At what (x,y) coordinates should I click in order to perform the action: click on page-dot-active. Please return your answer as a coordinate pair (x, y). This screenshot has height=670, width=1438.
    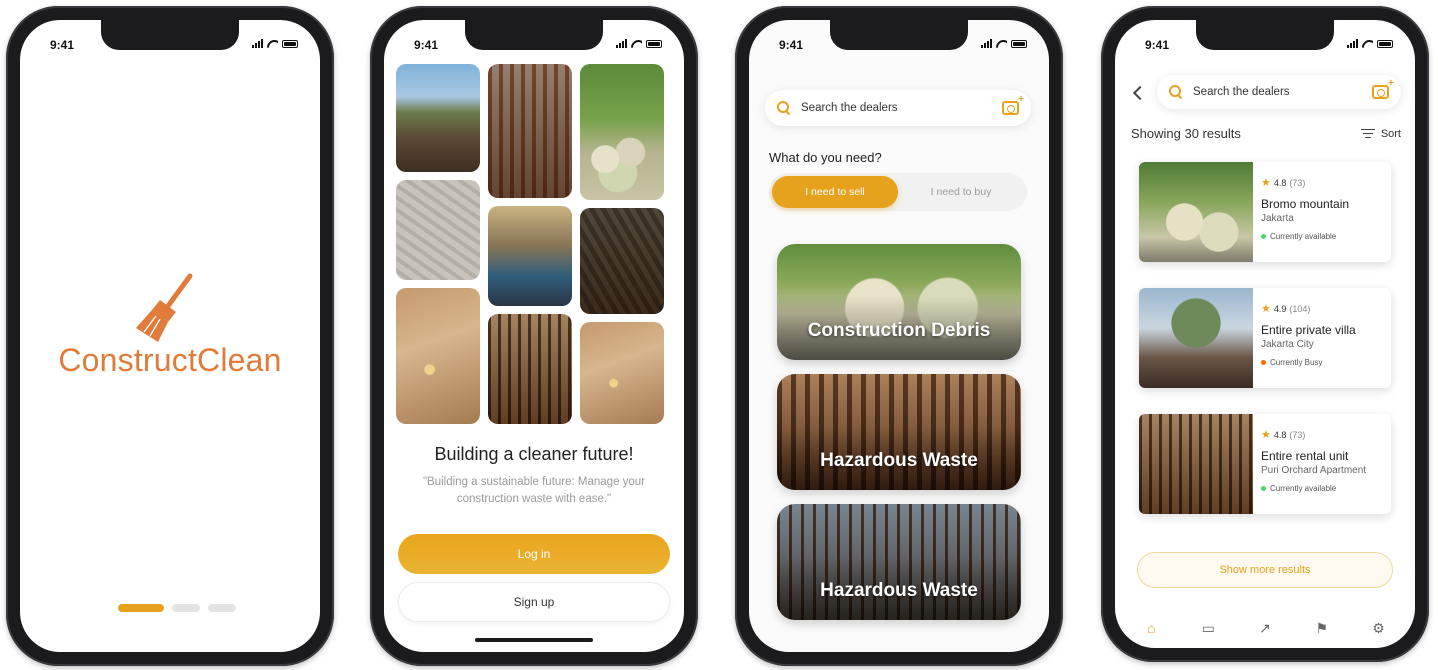
    Looking at the image, I should click on (141, 608).